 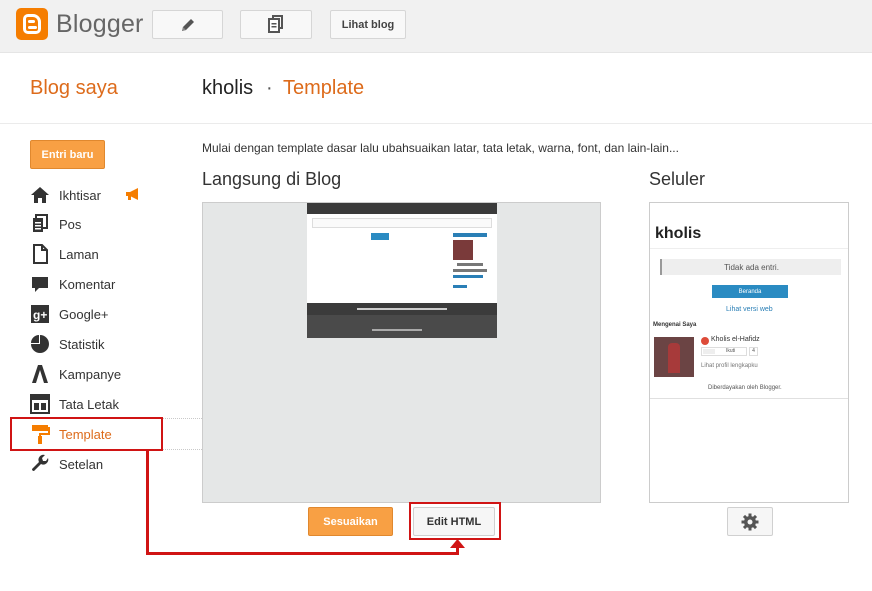 I want to click on campaign-icon, so click(x=40, y=374).